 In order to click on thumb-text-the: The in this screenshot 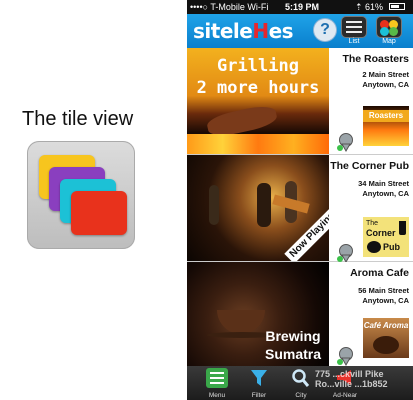, I will do `click(372, 223)`.